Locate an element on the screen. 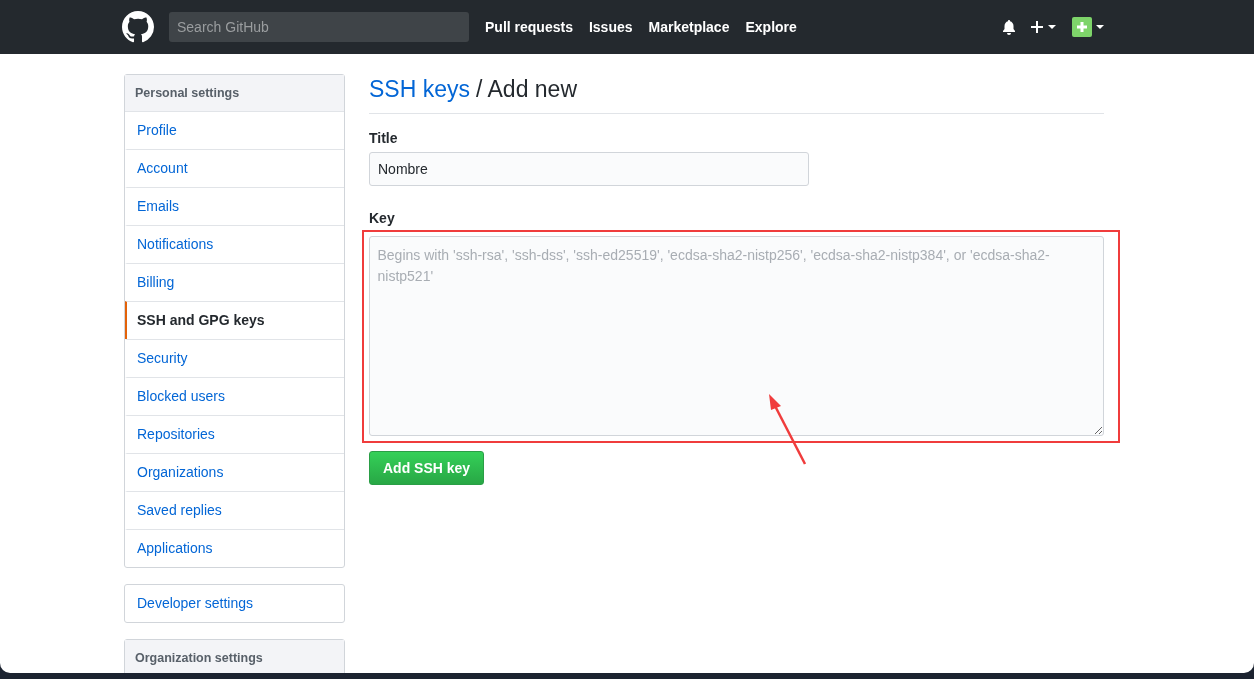 This screenshot has width=1254, height=679. menu-item: SSH and GPG keys is located at coordinates (234, 320).